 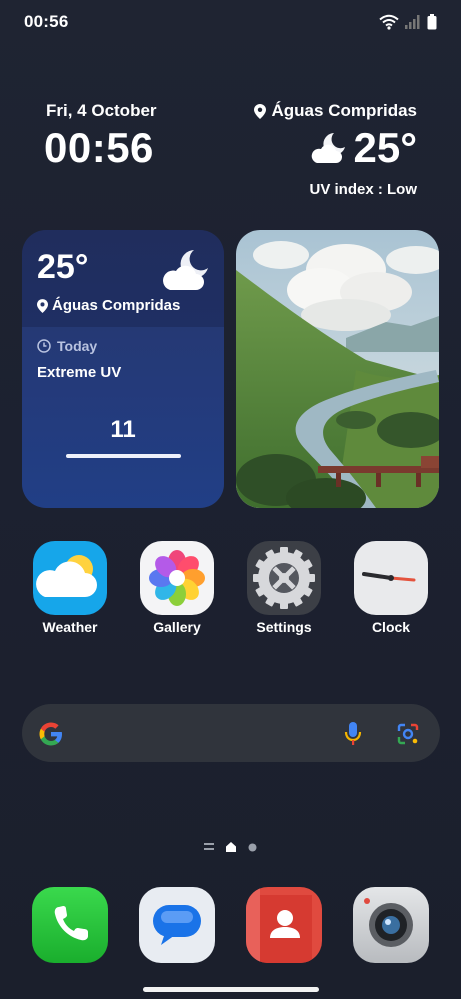 I want to click on messages-app-icon, so click(x=177, y=925).